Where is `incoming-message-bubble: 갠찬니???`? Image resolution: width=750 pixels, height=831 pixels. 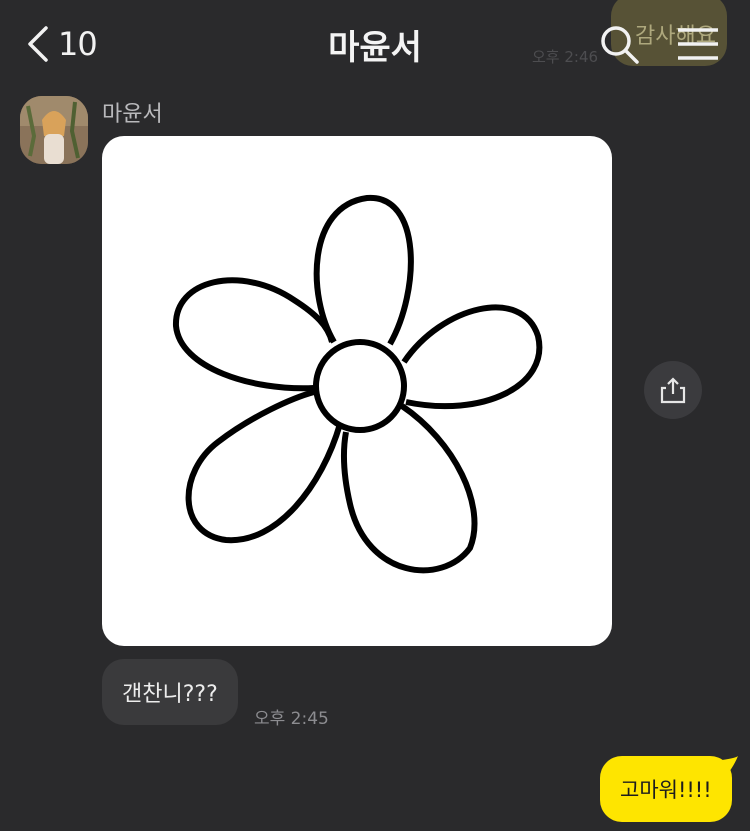 incoming-message-bubble: 갠찬니??? is located at coordinates (170, 692).